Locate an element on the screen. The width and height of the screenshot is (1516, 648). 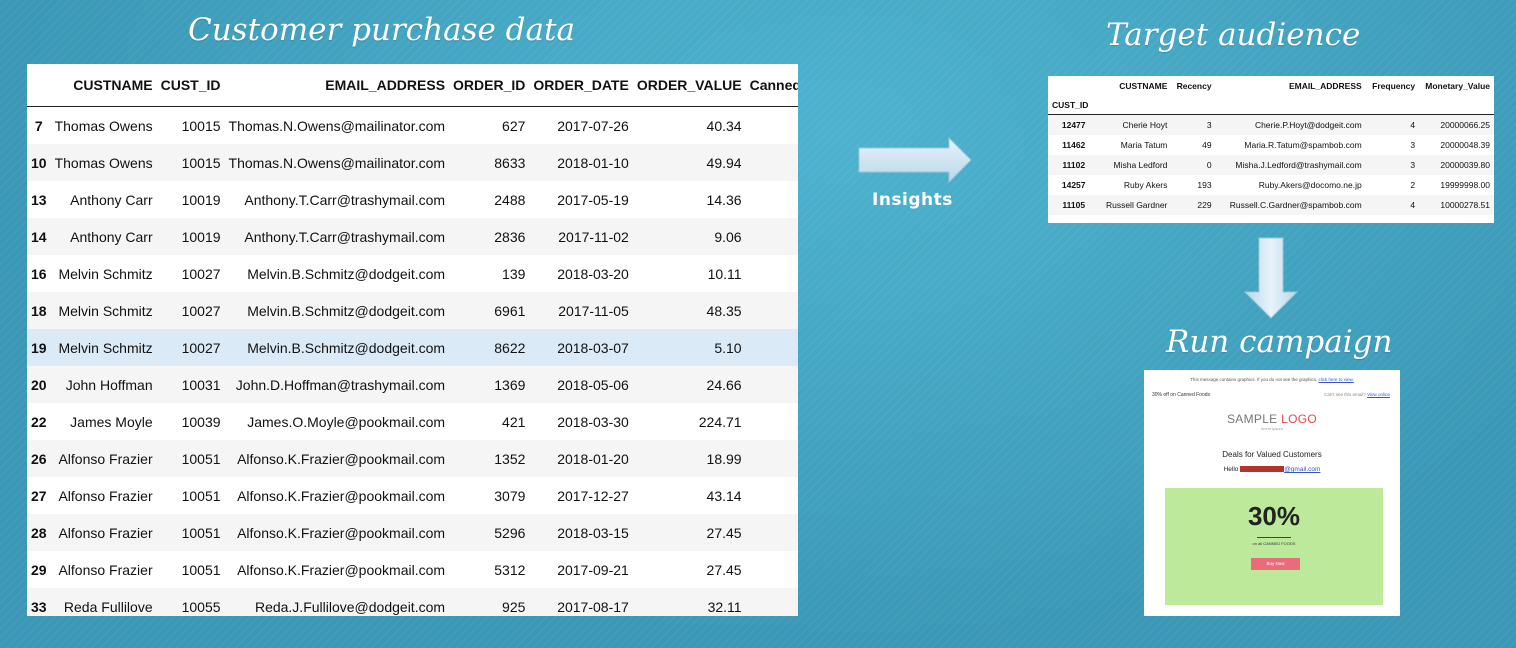
target-table-cell: Ruby.Akers@docomo.ne.jp is located at coordinates (1310, 185).